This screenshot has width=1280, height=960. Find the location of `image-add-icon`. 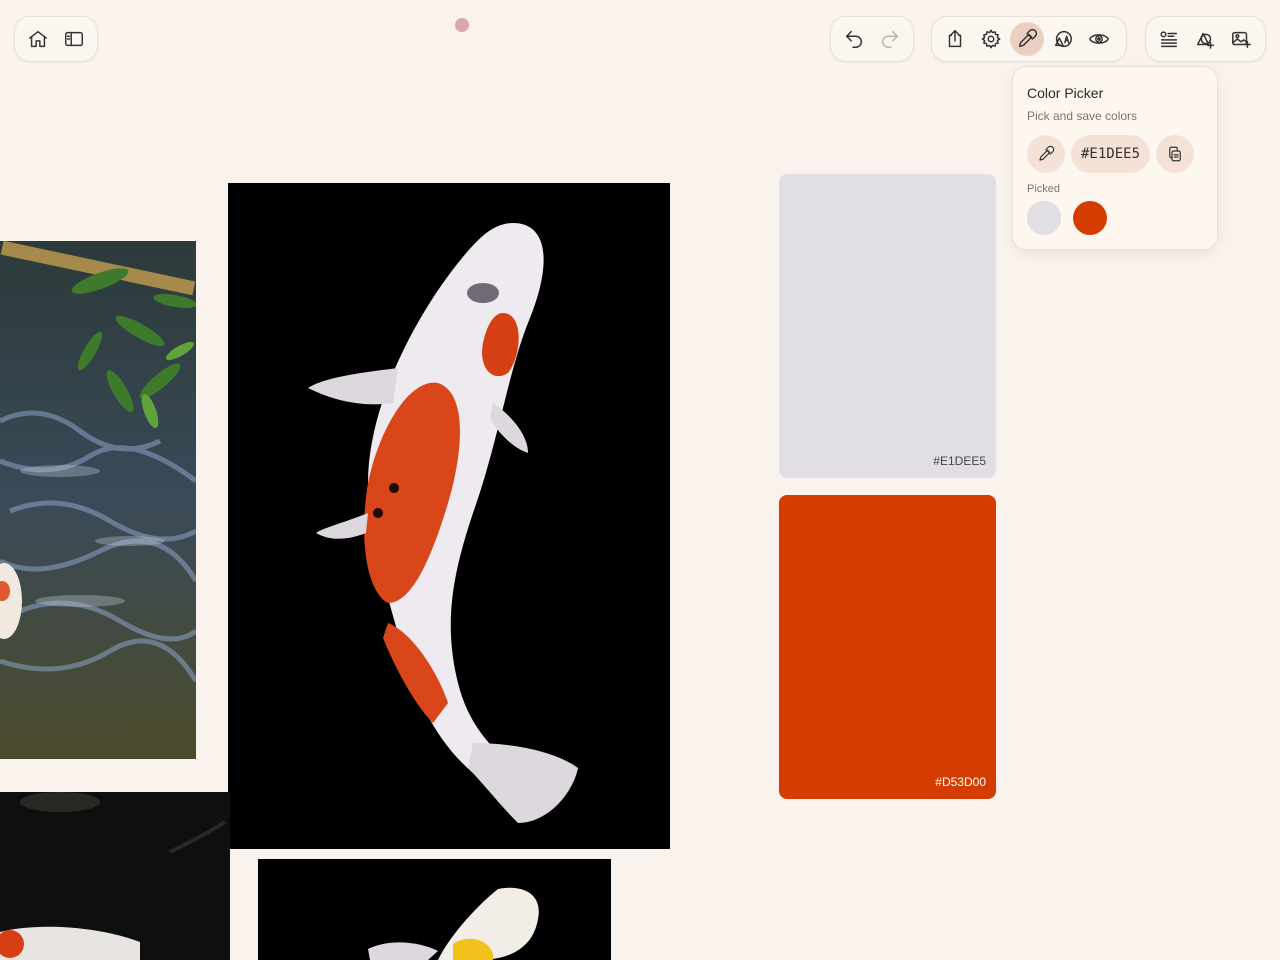

image-add-icon is located at coordinates (1241, 39).